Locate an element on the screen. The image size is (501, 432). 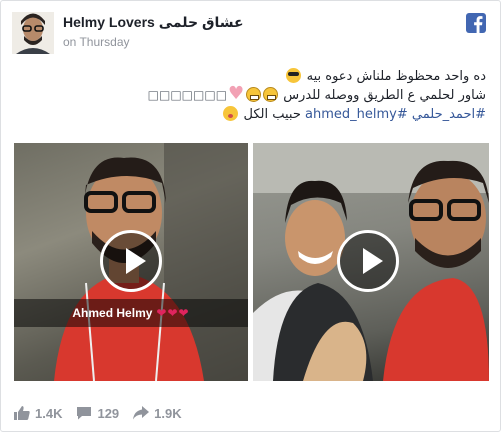
facebook-icon is located at coordinates (476, 23).